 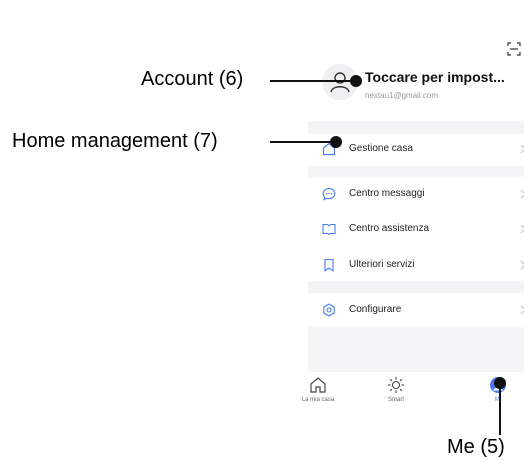 What do you see at coordinates (498, 400) in the screenshot?
I see `tab-label: Mi` at bounding box center [498, 400].